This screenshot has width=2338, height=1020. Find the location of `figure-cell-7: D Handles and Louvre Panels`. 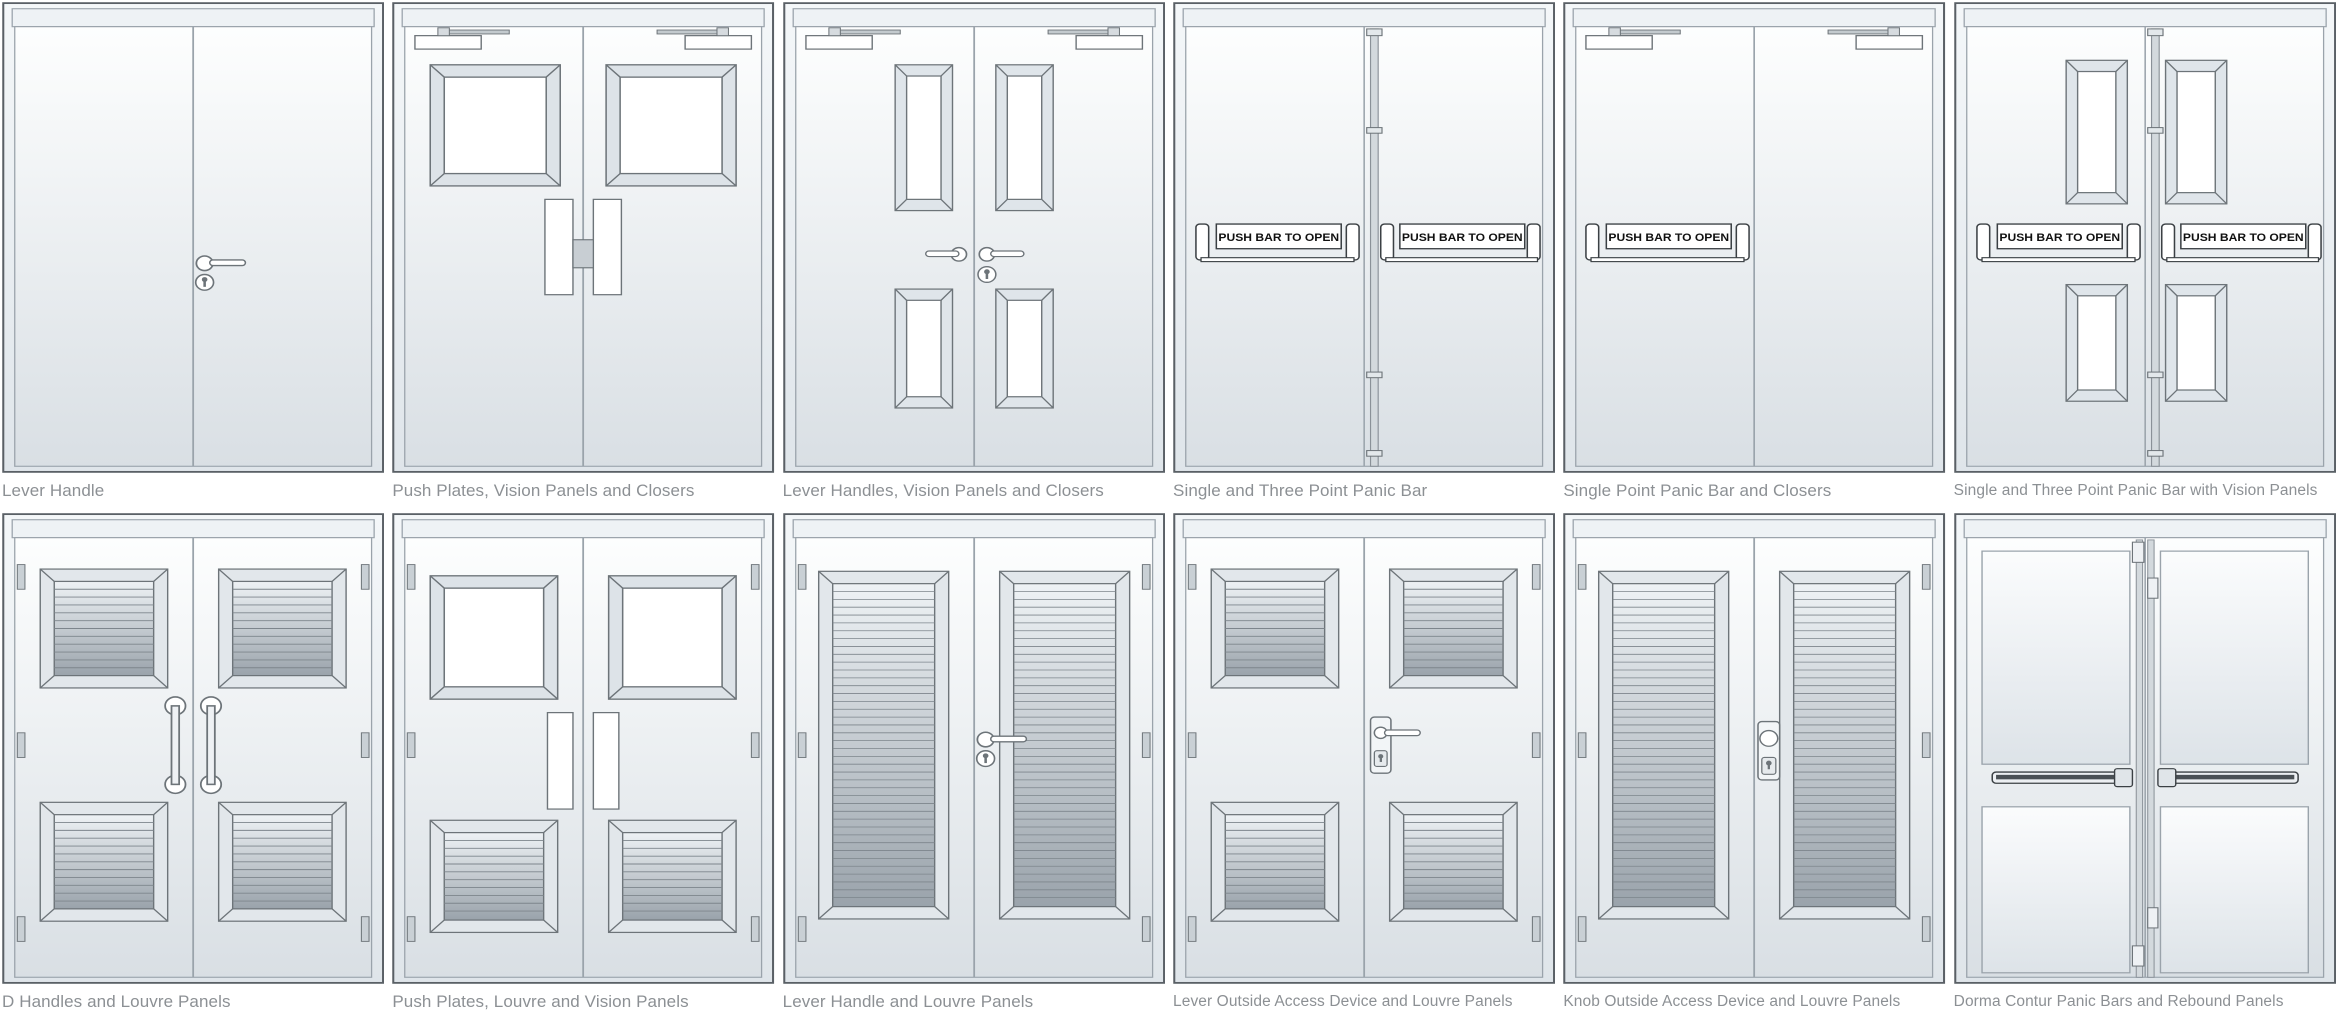

figure-cell-7: D Handles and Louvre Panels is located at coordinates (193, 766).